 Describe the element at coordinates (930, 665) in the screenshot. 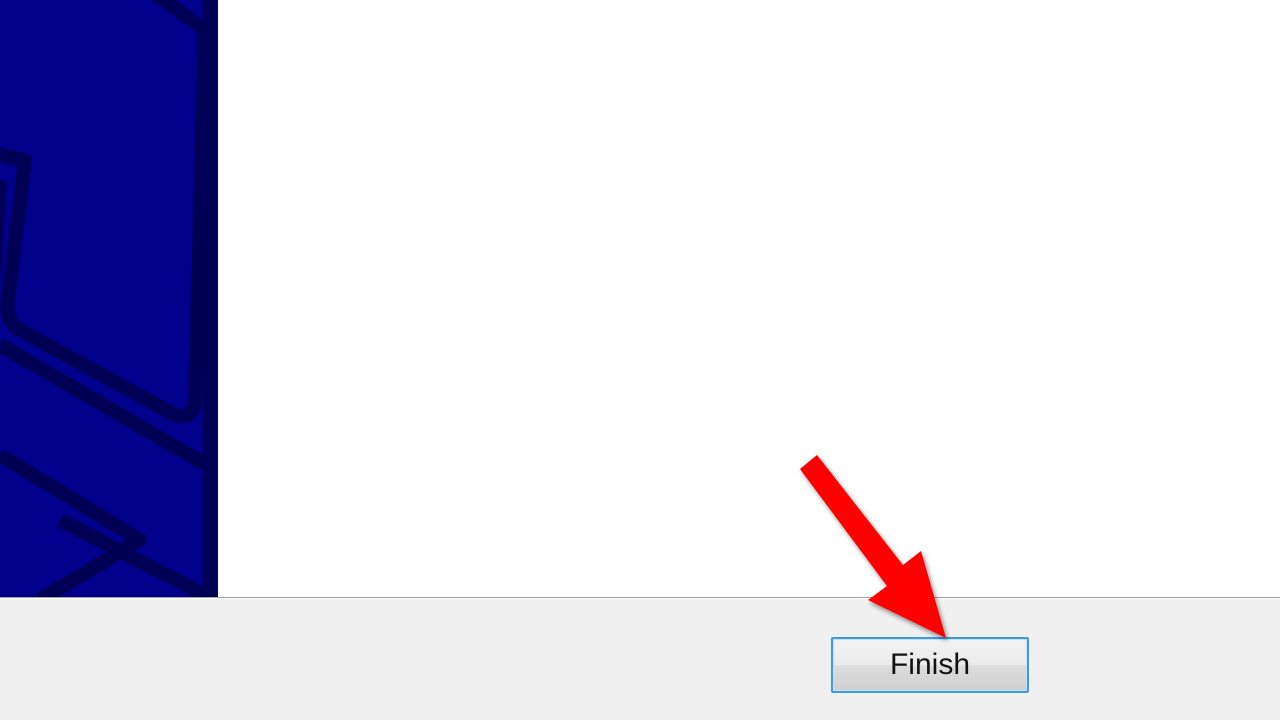

I see `finish-button: Finish` at that location.